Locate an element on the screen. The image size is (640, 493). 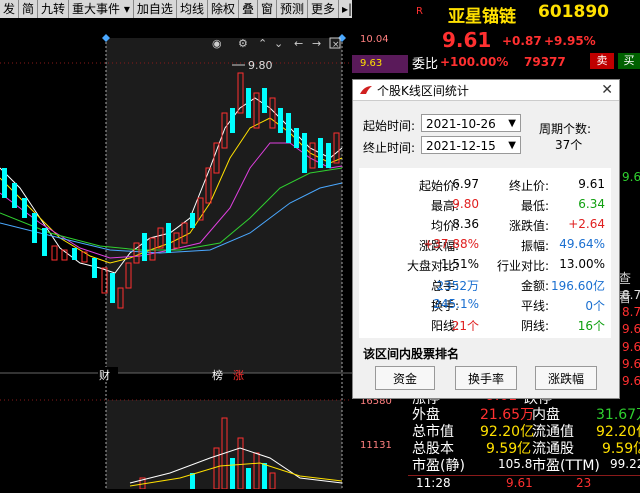
dialog-title: 个股K线区间统计 is located at coordinates (423, 90).